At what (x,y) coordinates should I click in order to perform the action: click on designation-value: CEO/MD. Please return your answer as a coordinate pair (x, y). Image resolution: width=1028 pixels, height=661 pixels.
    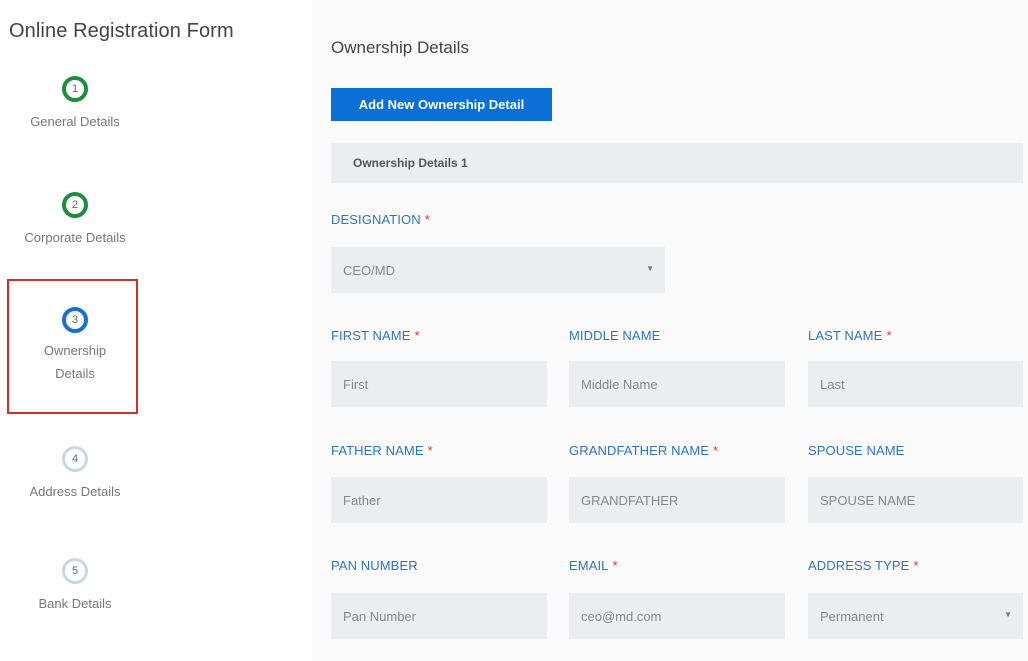
    Looking at the image, I should click on (369, 270).